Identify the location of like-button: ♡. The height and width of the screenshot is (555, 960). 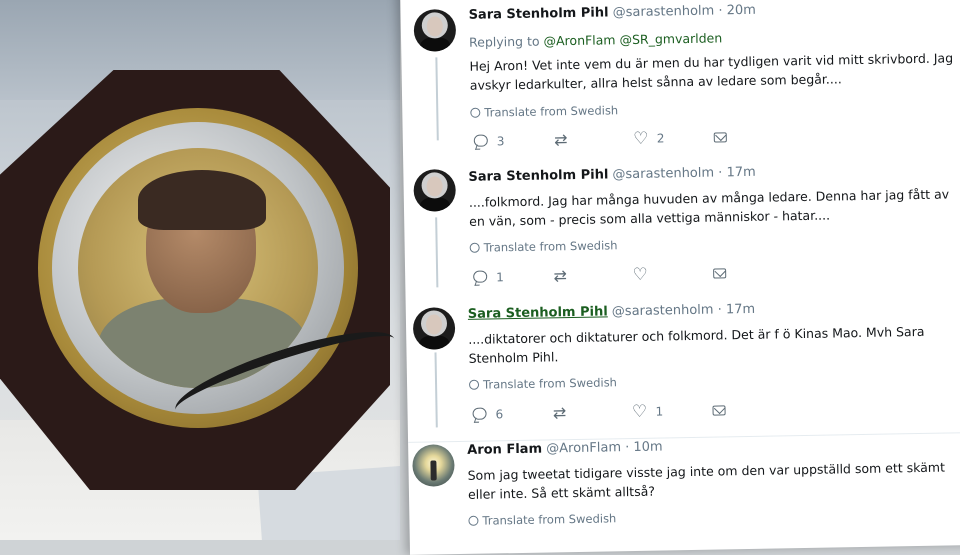
(644, 274).